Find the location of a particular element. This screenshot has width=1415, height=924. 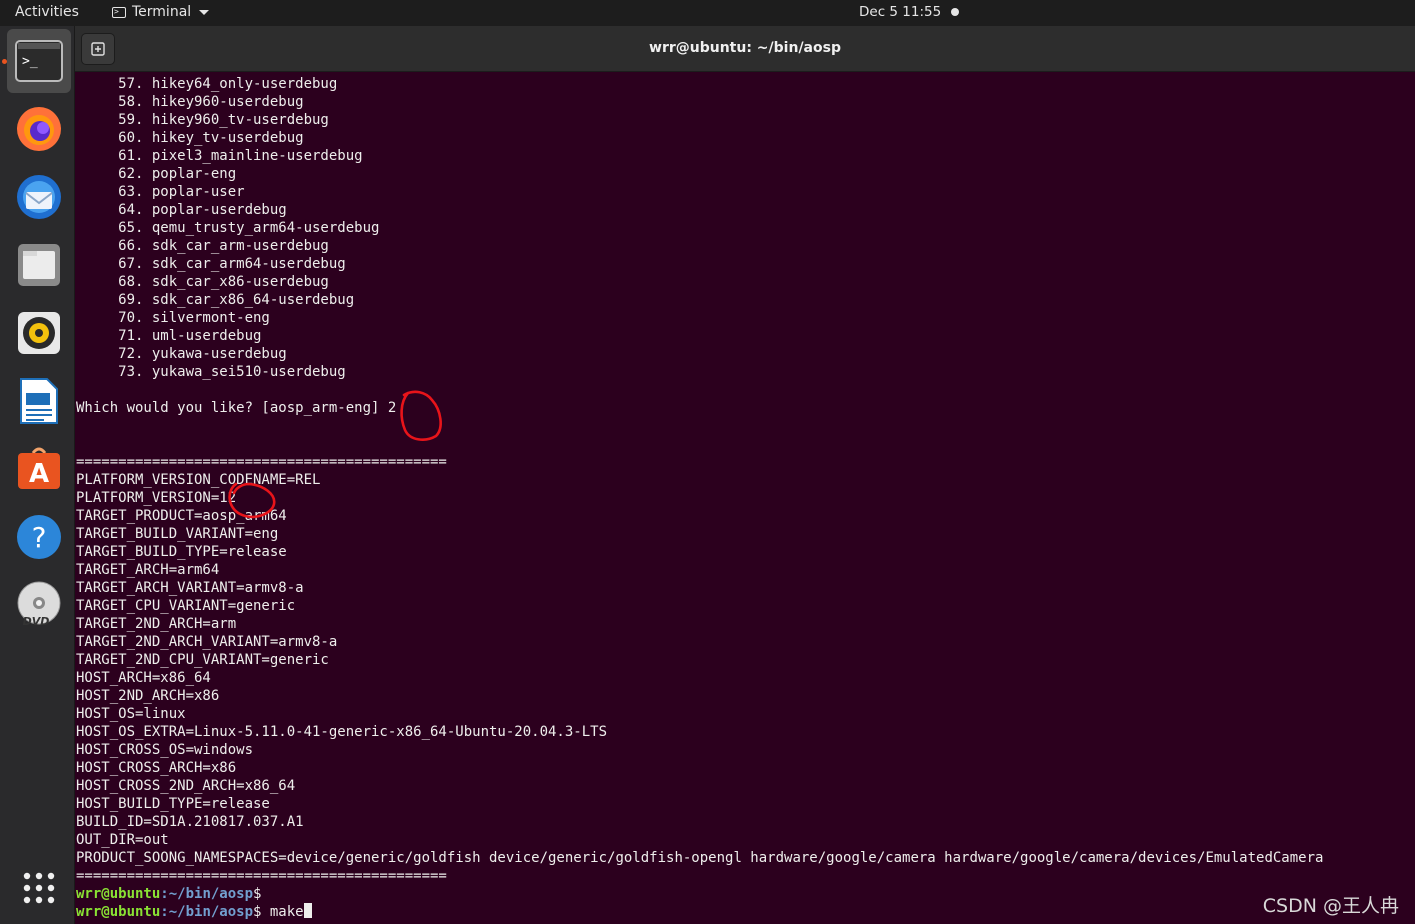

terminal-icon: >_ is located at coordinates (39, 61).